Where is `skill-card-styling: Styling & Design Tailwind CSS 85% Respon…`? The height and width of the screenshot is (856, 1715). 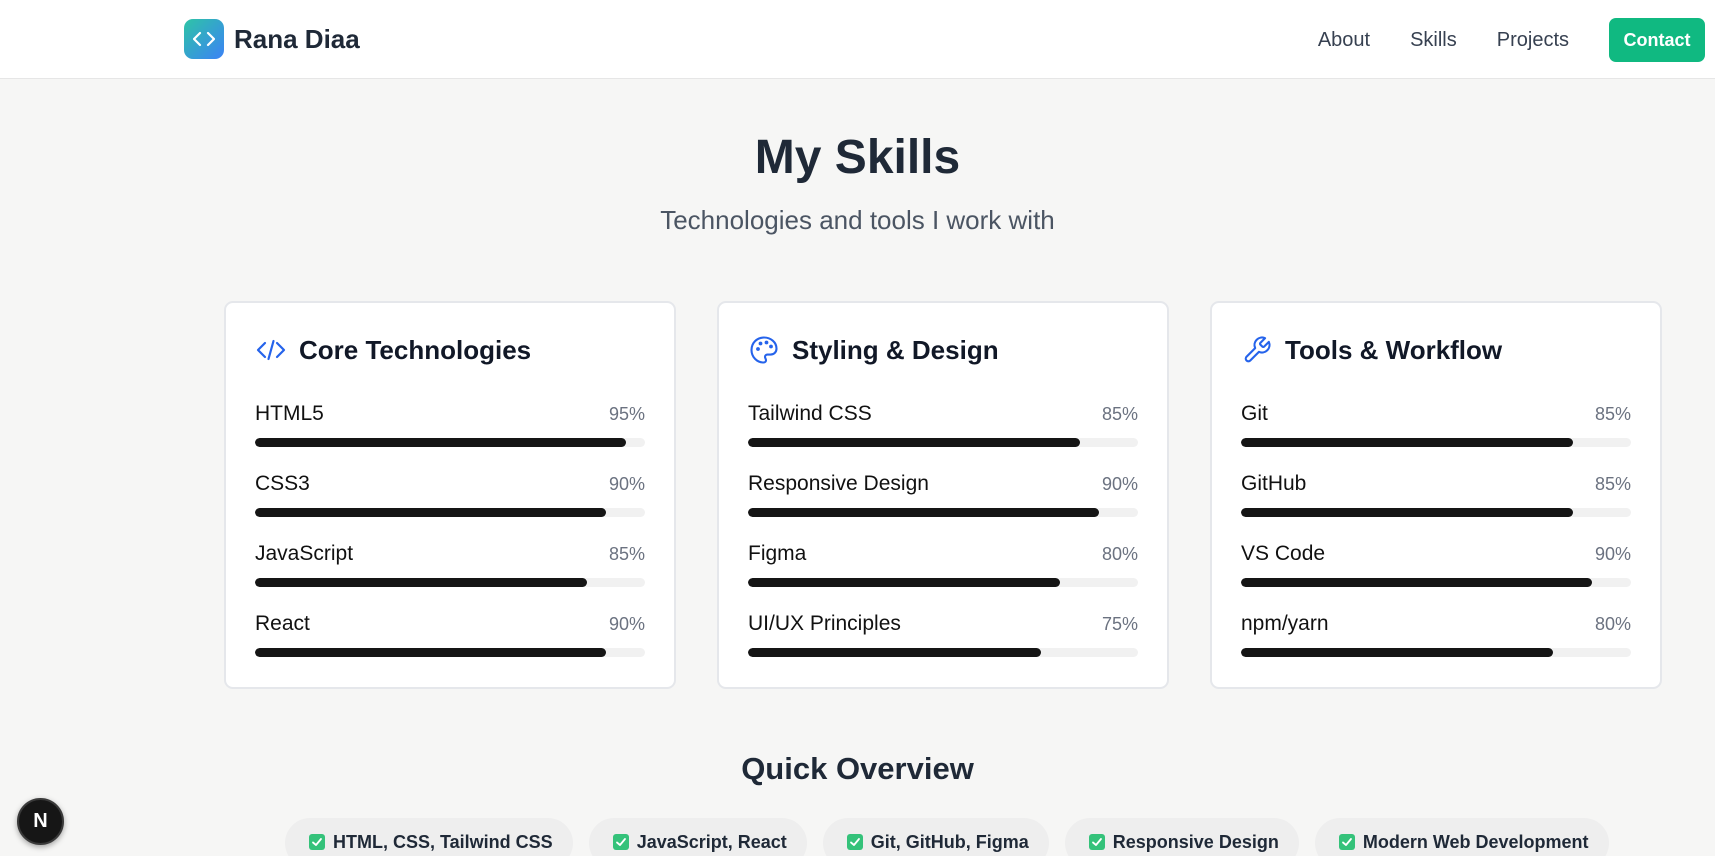
skill-card-styling: Styling & Design Tailwind CSS 85% Respon… is located at coordinates (943, 495).